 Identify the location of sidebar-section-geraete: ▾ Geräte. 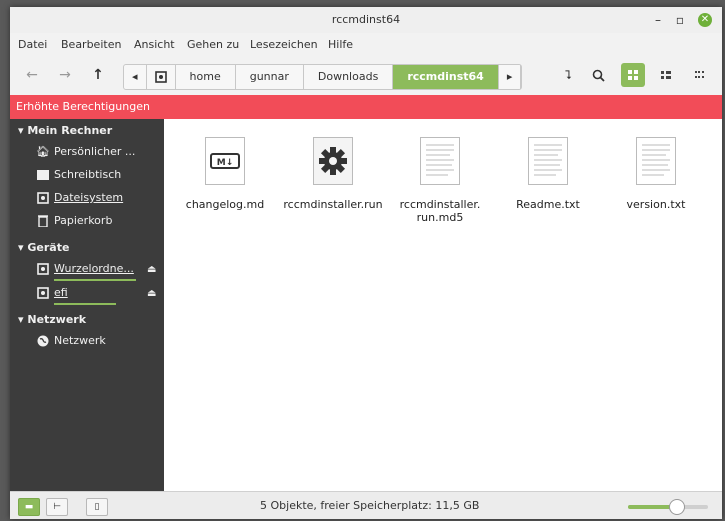
(43, 247).